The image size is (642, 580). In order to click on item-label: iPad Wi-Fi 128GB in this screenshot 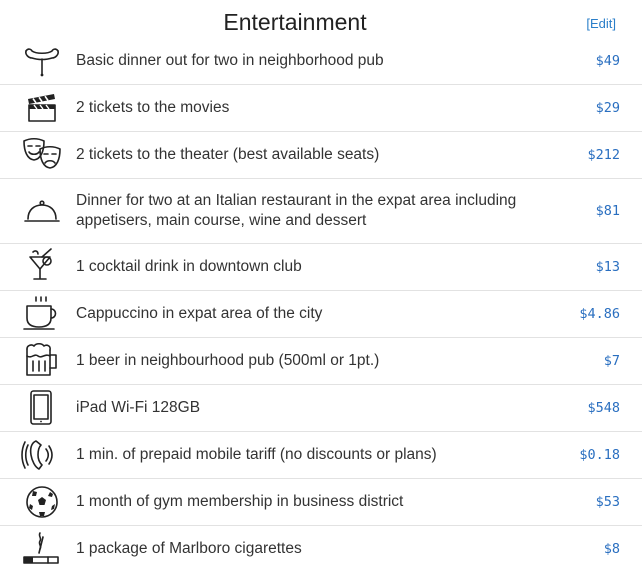, I will do `click(138, 407)`.